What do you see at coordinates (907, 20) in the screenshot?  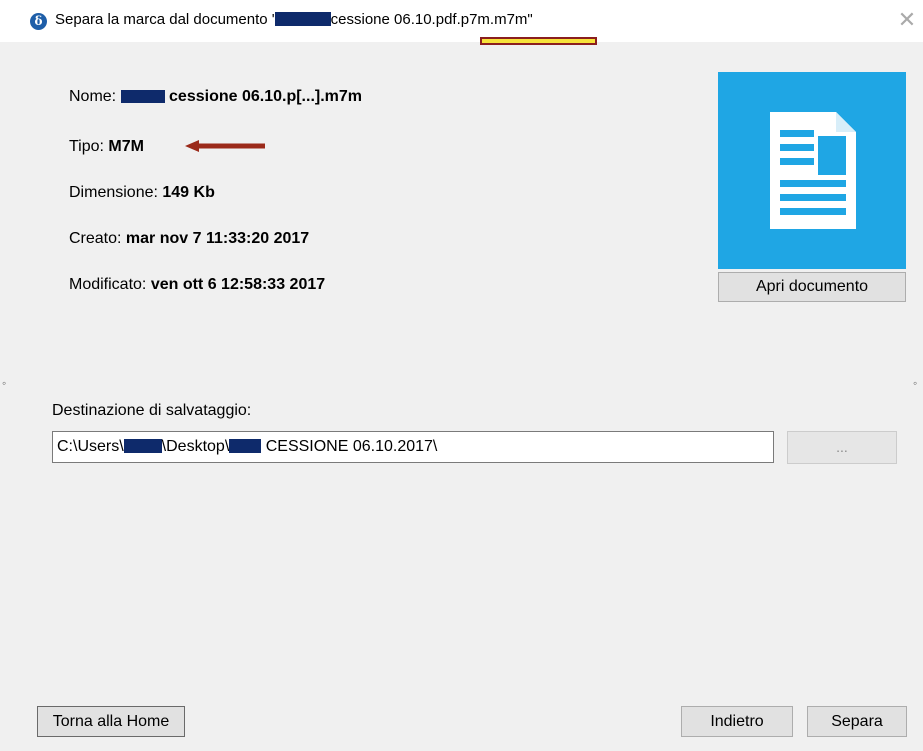 I see `close-icon: ✕` at bounding box center [907, 20].